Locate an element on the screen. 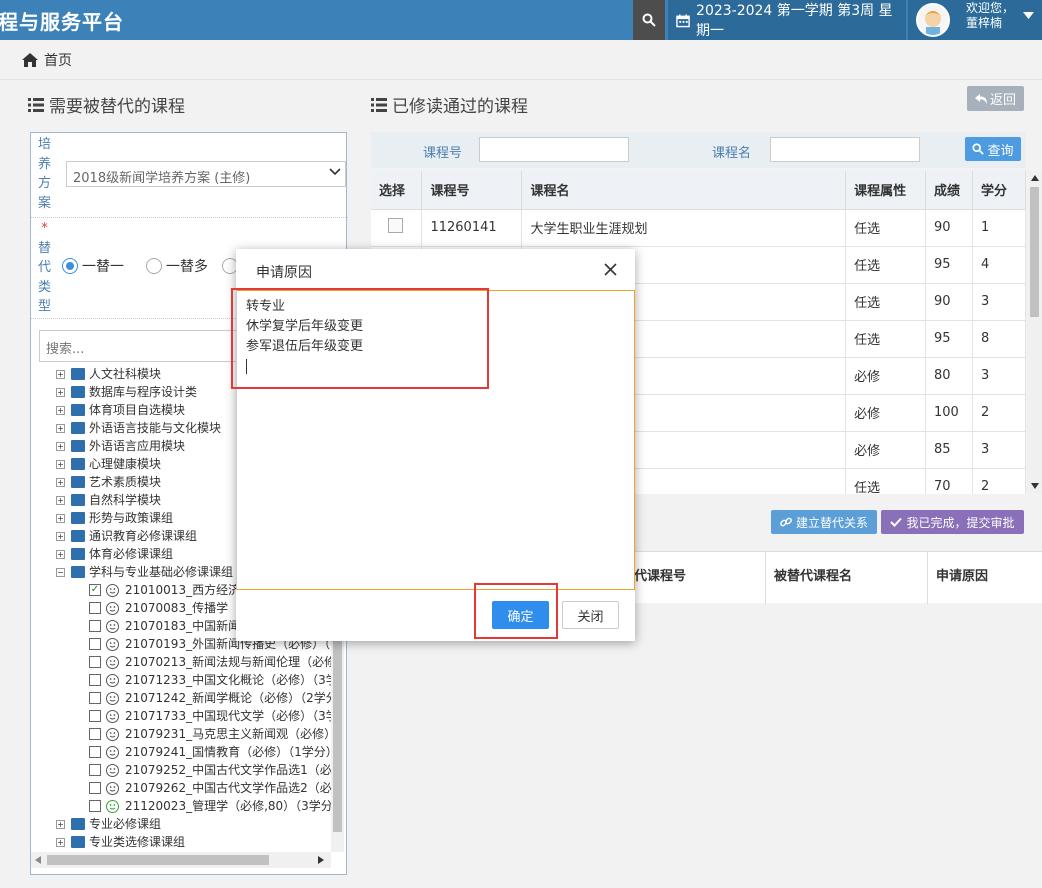 The width and height of the screenshot is (1042, 888). table-cell: 90 is located at coordinates (949, 302).